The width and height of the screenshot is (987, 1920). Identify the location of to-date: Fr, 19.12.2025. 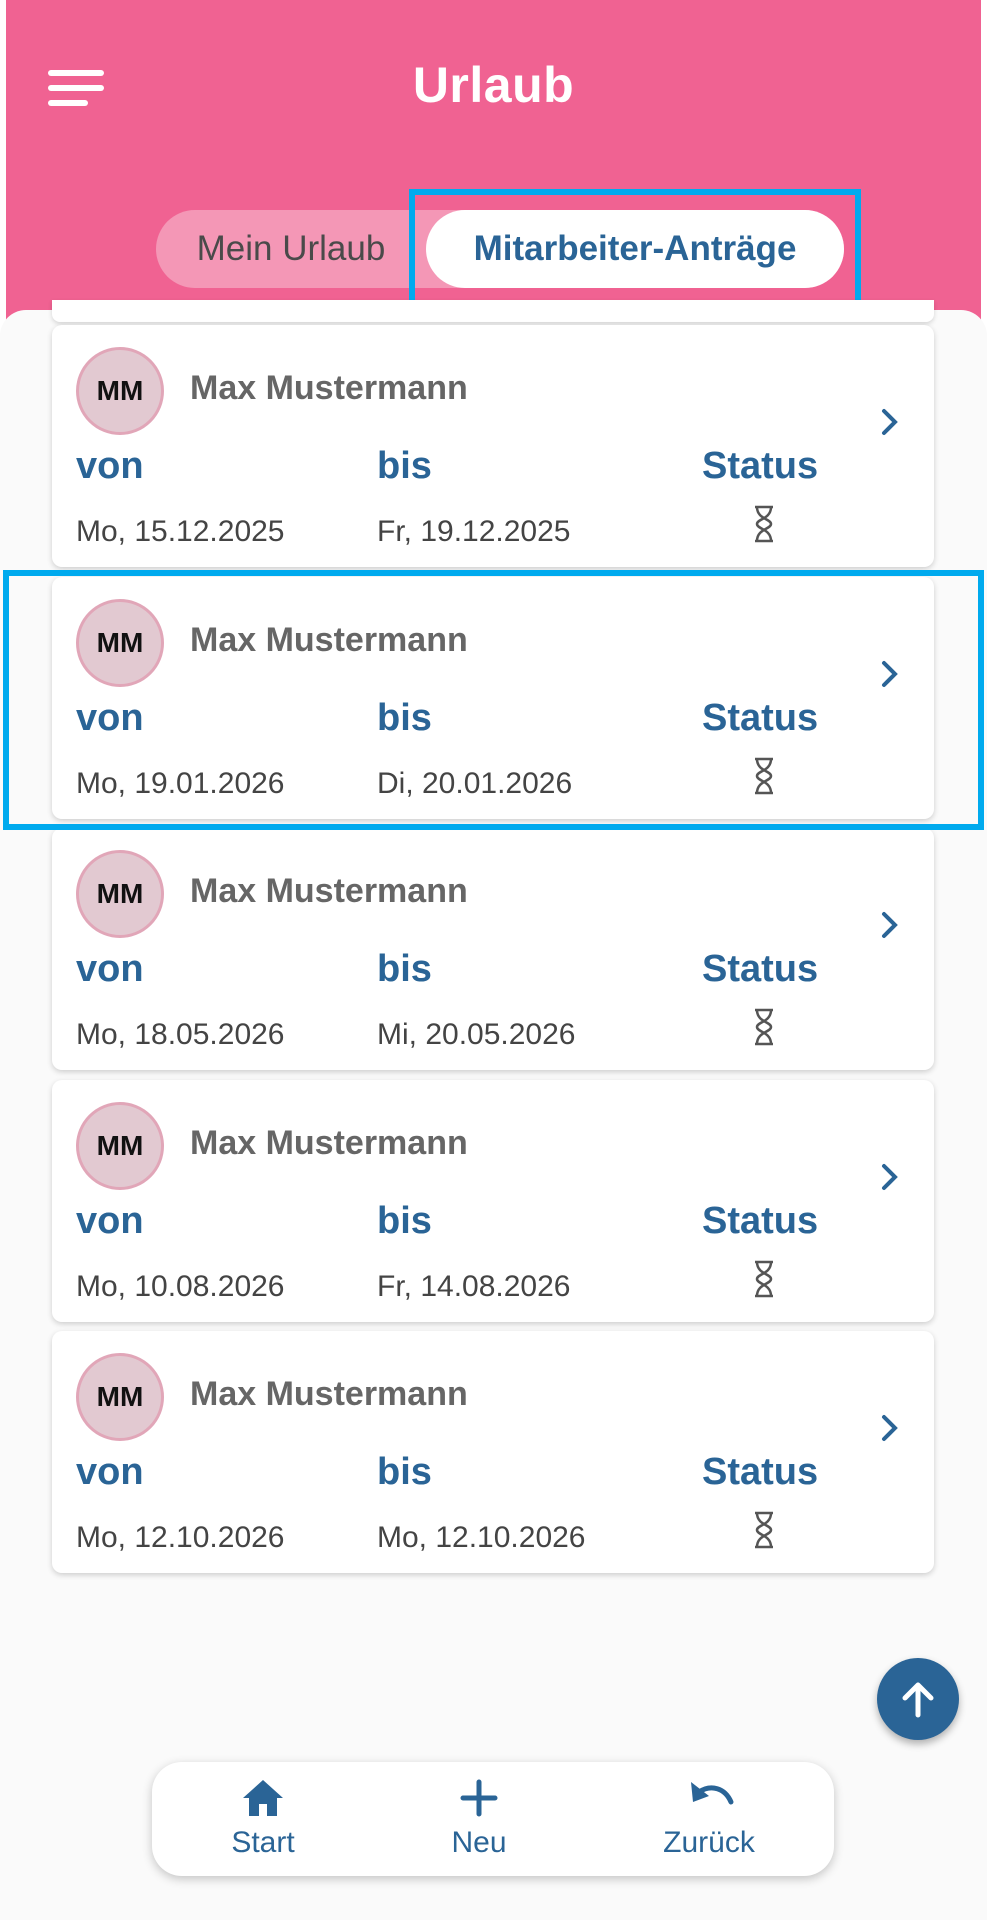
(474, 531).